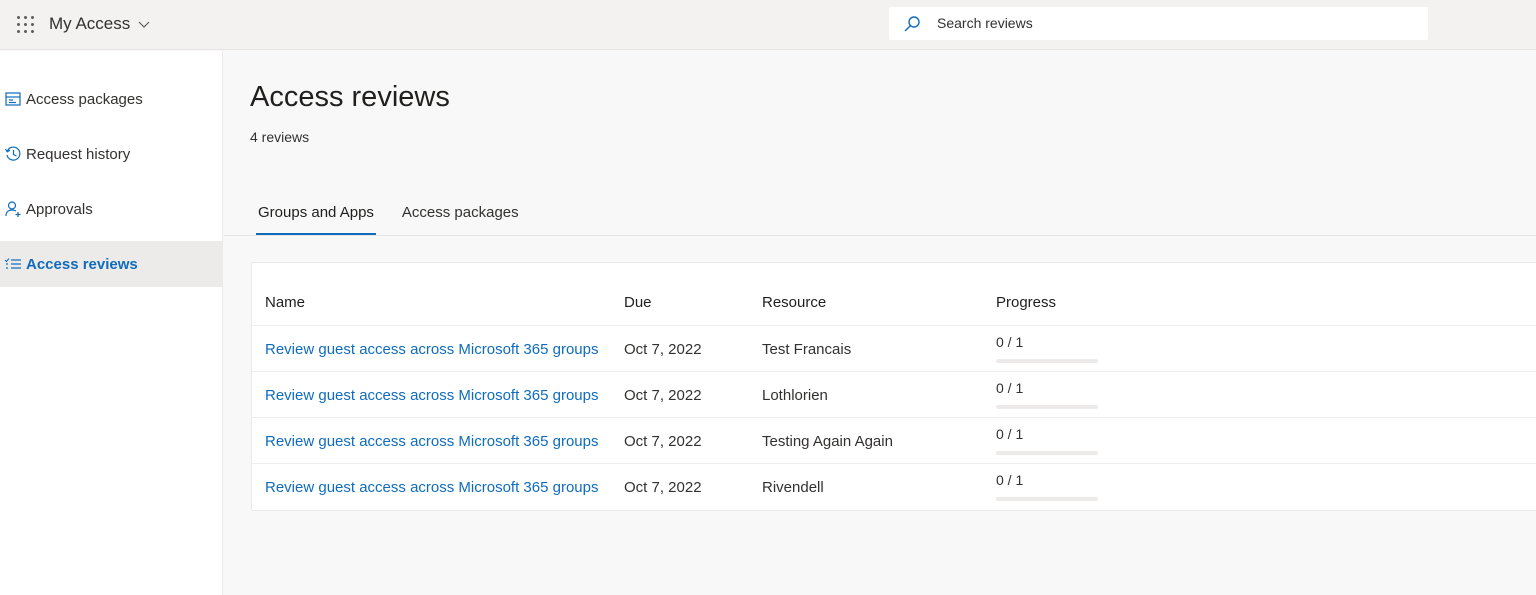 This screenshot has width=1536, height=595. What do you see at coordinates (350, 97) in the screenshot?
I see `page-title: Access reviews` at bounding box center [350, 97].